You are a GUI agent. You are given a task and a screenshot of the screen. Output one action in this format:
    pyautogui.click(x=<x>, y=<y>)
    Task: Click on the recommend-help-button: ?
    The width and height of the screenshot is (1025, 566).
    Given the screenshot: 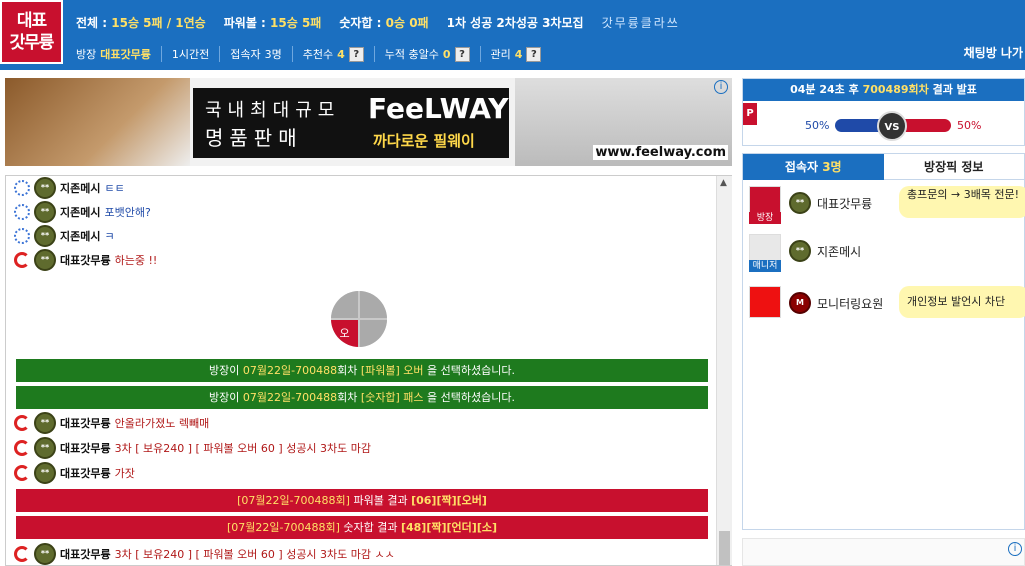 What is the action you would take?
    pyautogui.click(x=356, y=54)
    